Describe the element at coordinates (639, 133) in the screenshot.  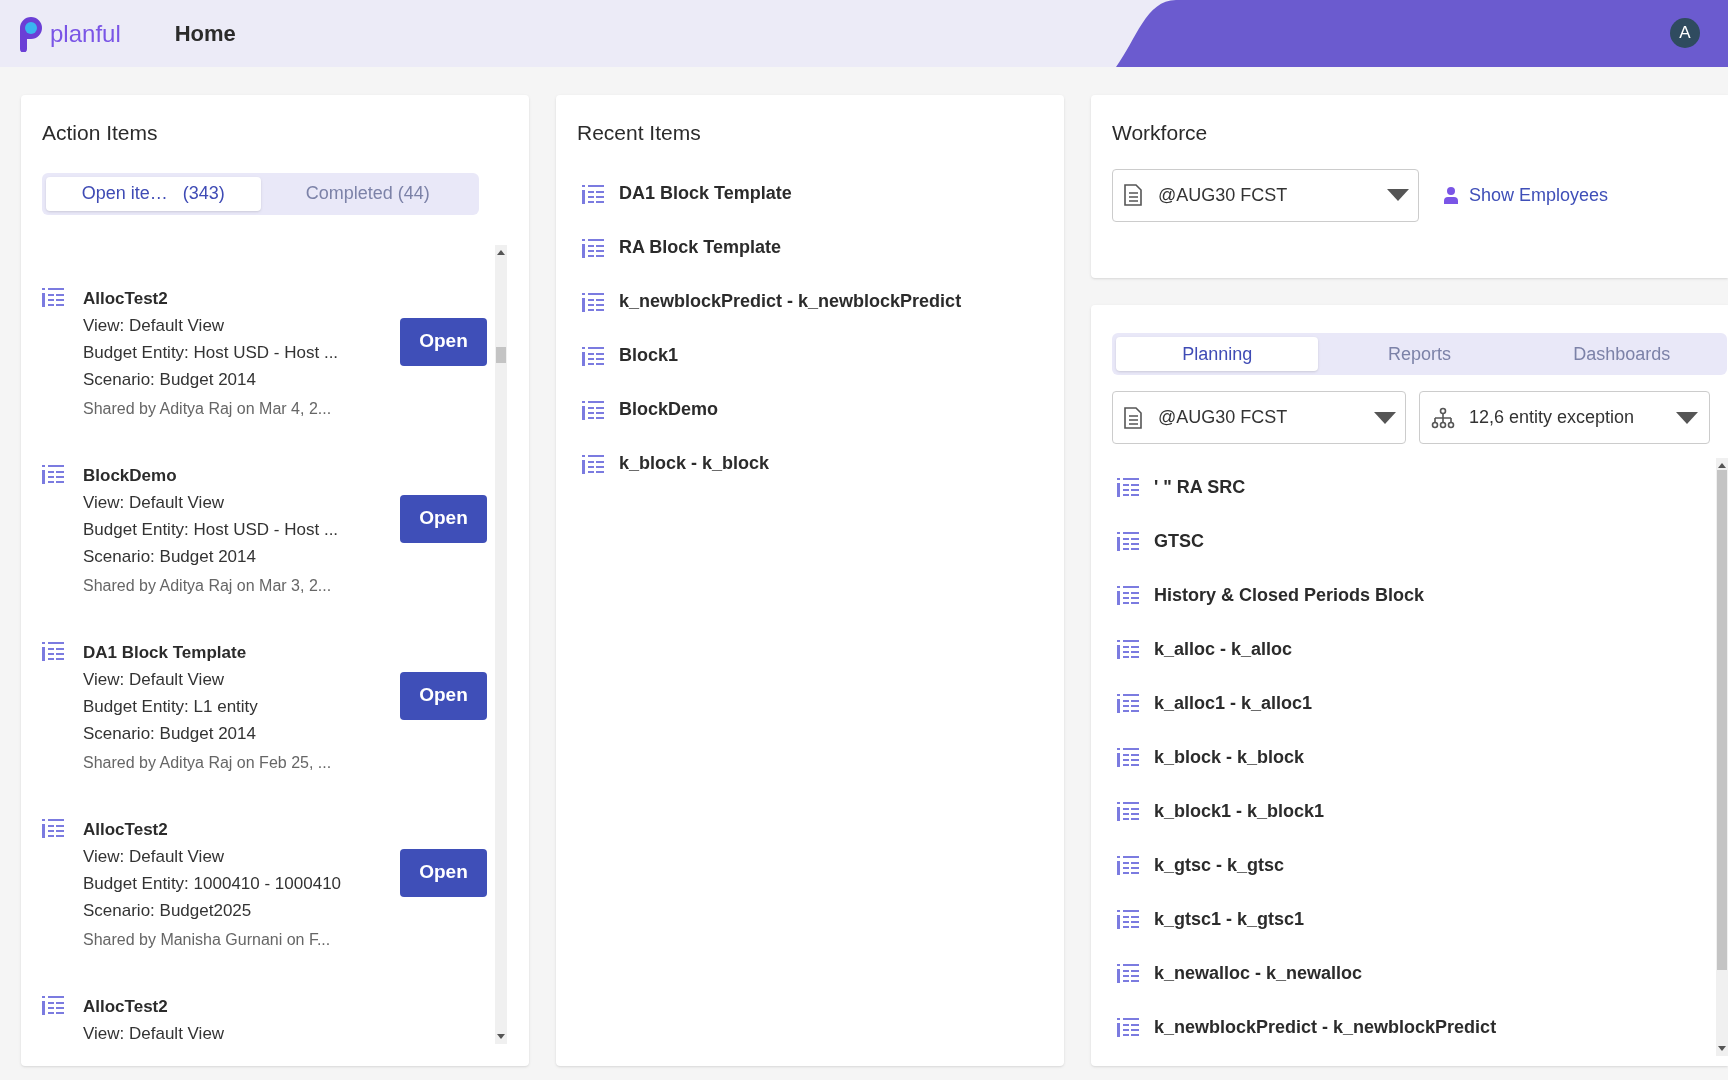
I see `panel-title: Recent Items` at that location.